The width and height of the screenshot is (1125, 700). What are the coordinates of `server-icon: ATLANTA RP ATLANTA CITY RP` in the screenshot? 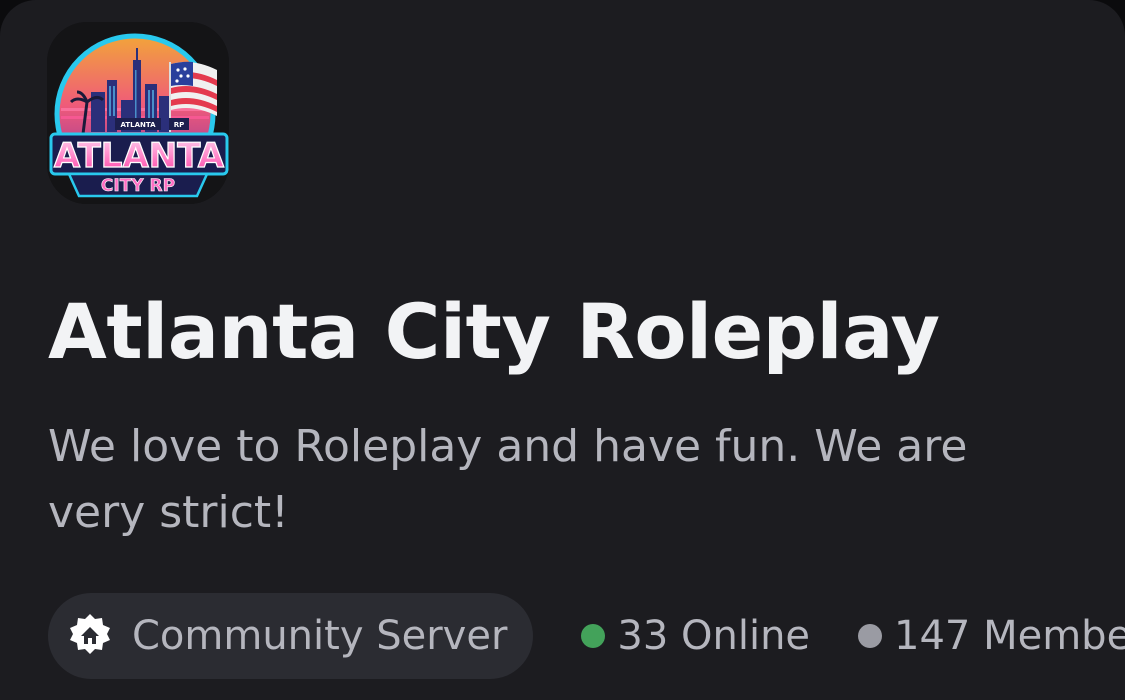 It's located at (138, 113).